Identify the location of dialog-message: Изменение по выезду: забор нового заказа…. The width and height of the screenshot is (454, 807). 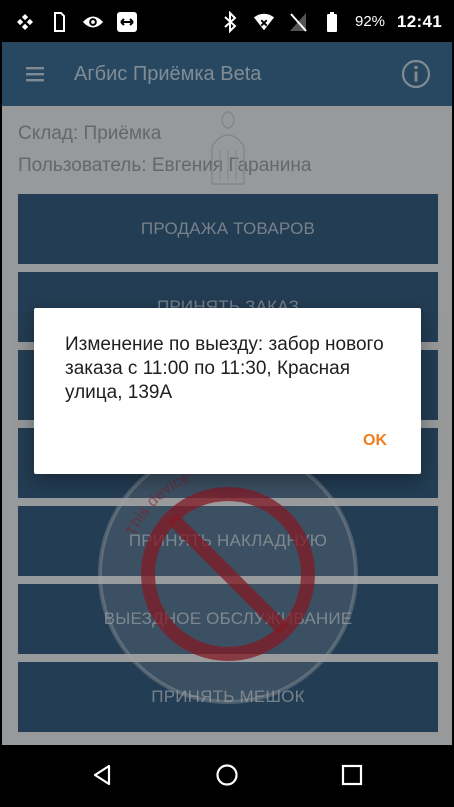
(224, 368).